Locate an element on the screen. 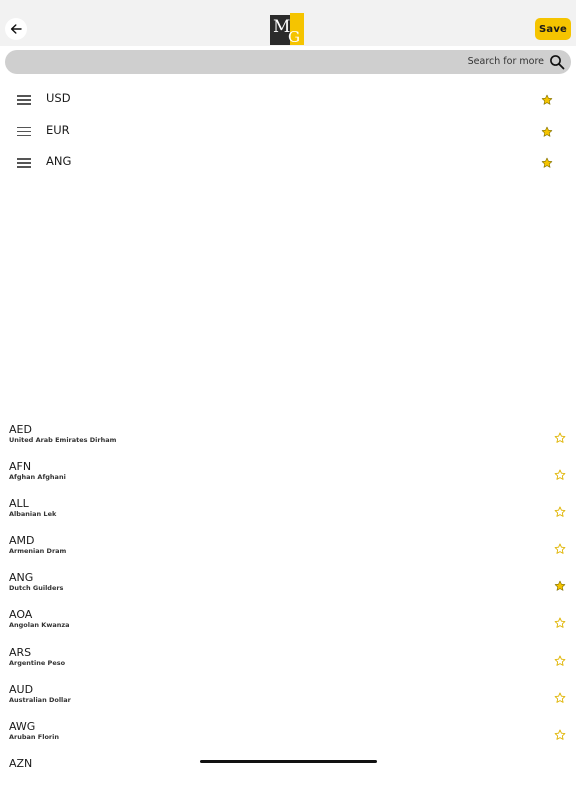 This screenshot has height=792, width=576. arrow-left-icon is located at coordinates (16, 29).